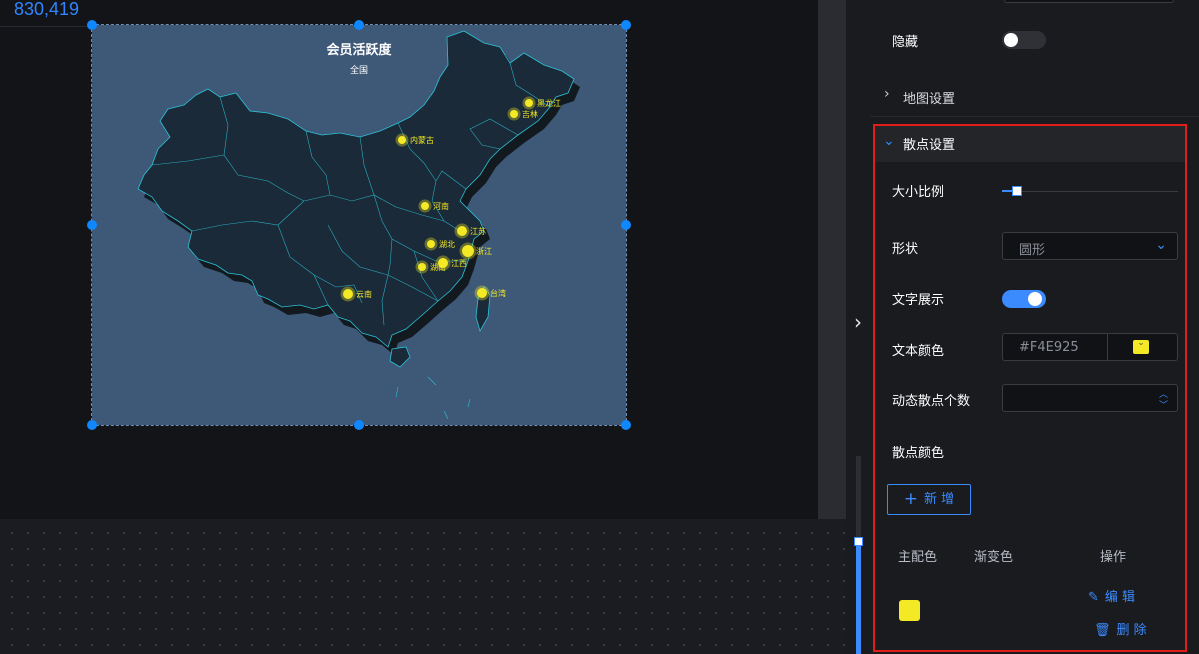 This screenshot has height=654, width=1199. What do you see at coordinates (1089, 1) in the screenshot?
I see `top-input-field` at bounding box center [1089, 1].